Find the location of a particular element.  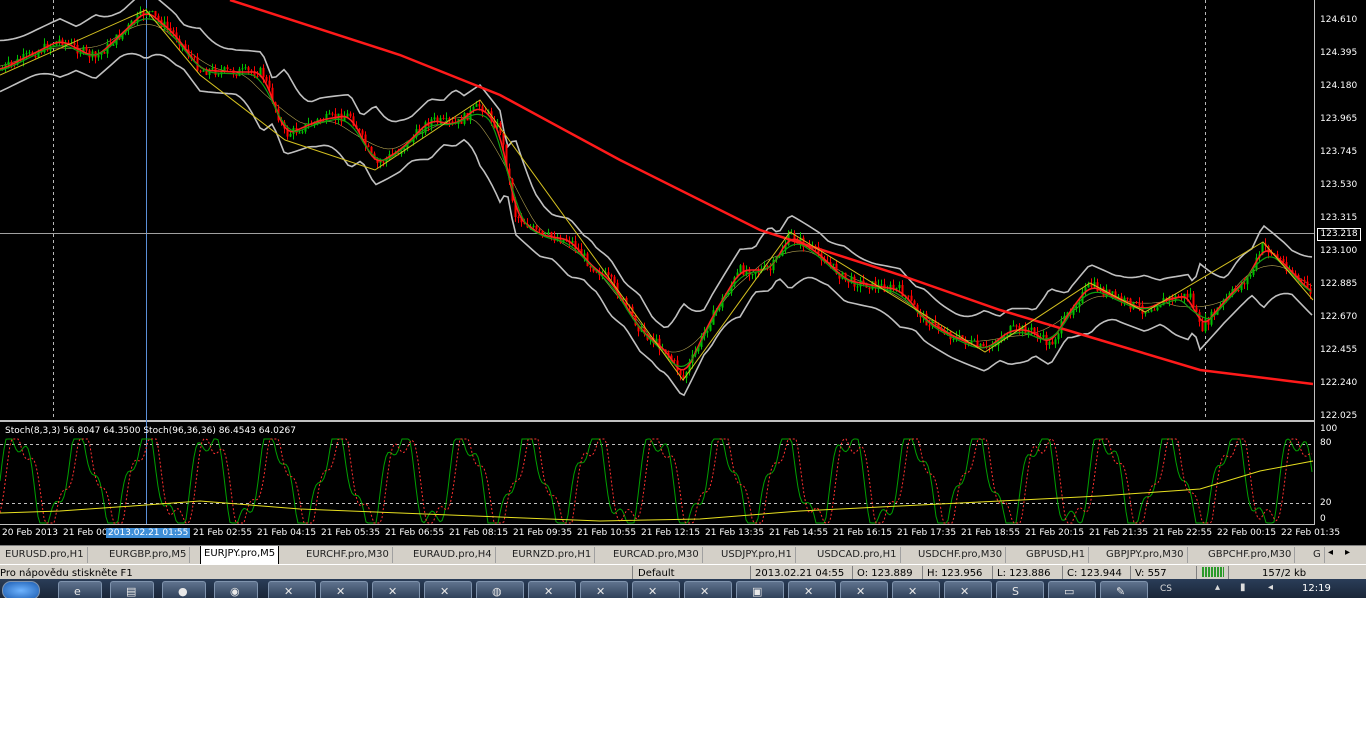

chart-tab: G is located at coordinates (1317, 555).